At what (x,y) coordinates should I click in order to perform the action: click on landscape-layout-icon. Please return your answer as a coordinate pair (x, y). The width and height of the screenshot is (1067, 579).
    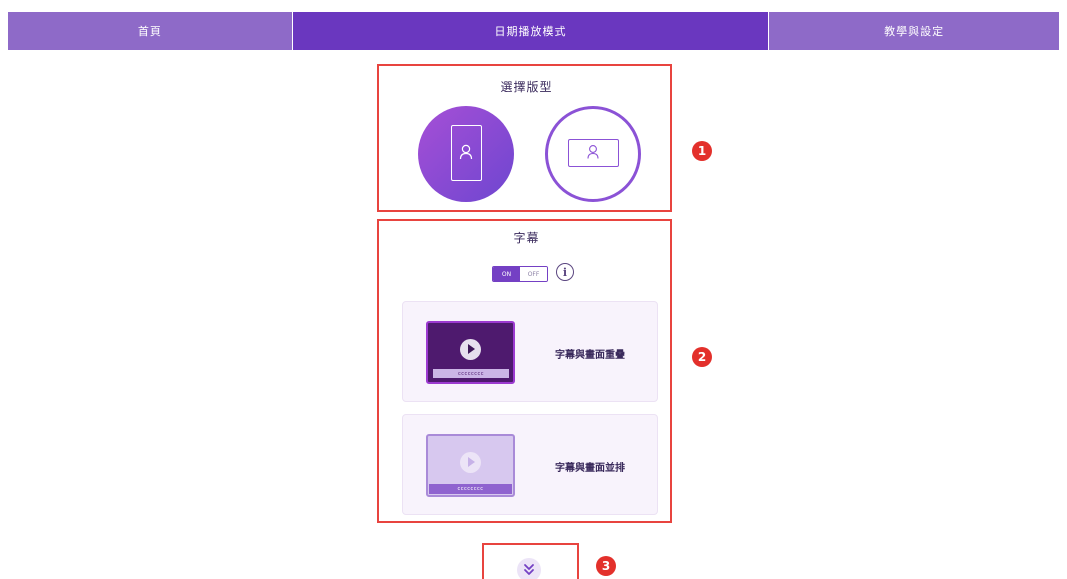
    Looking at the image, I should click on (593, 153).